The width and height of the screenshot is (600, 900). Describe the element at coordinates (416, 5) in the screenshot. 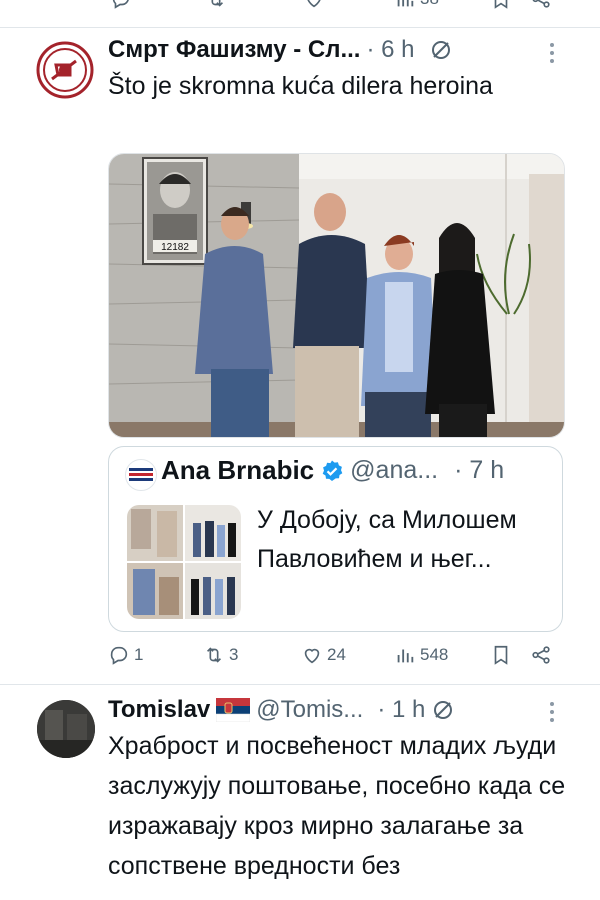

I see `views-button: 38` at that location.